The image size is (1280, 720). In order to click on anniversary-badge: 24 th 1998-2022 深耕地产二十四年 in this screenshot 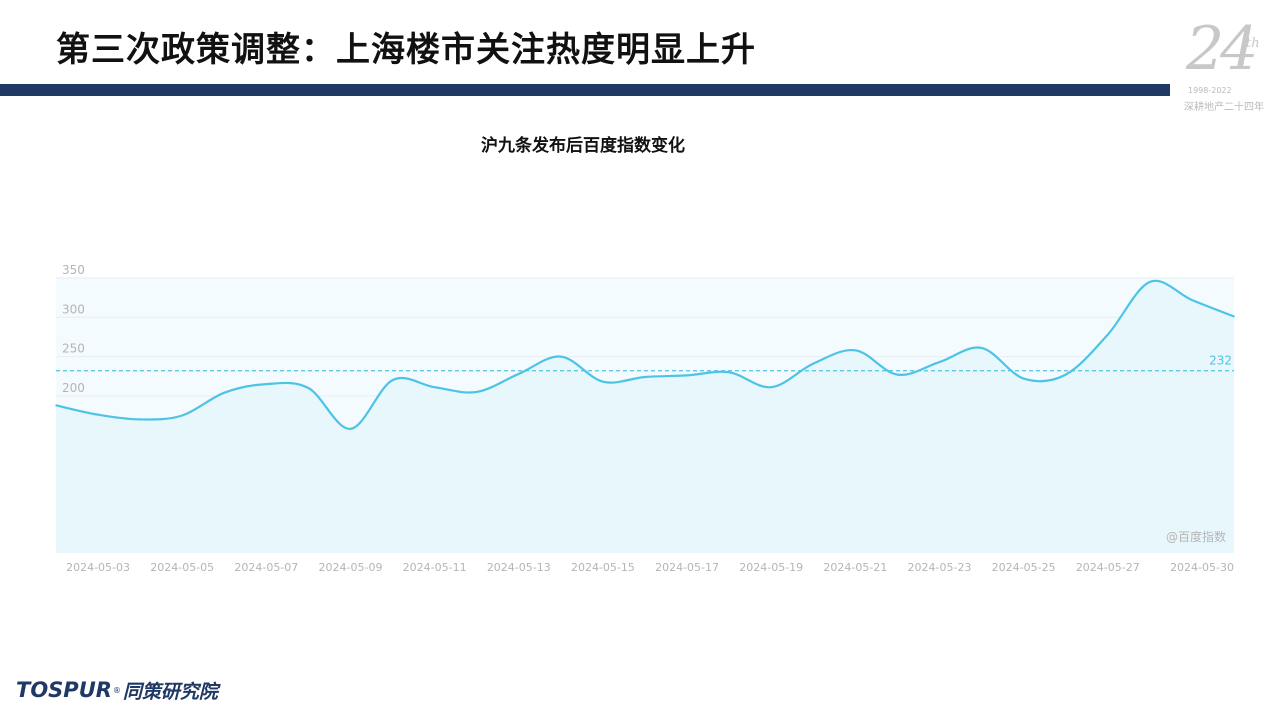, I will do `click(1226, 64)`.